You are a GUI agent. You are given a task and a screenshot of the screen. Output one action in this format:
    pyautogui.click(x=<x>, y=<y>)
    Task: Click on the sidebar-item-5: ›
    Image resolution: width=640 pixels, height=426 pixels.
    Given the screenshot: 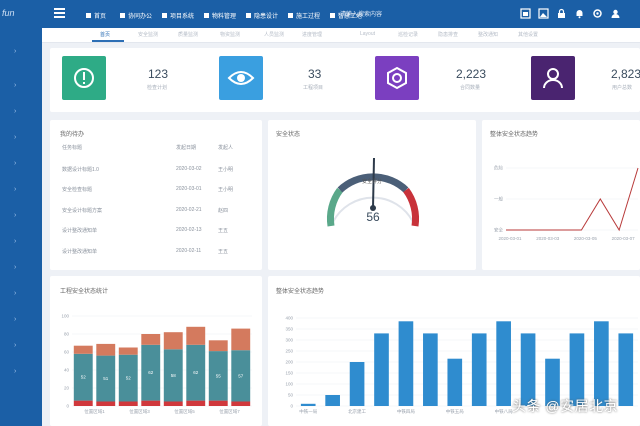 What is the action you would take?
    pyautogui.click(x=15, y=163)
    